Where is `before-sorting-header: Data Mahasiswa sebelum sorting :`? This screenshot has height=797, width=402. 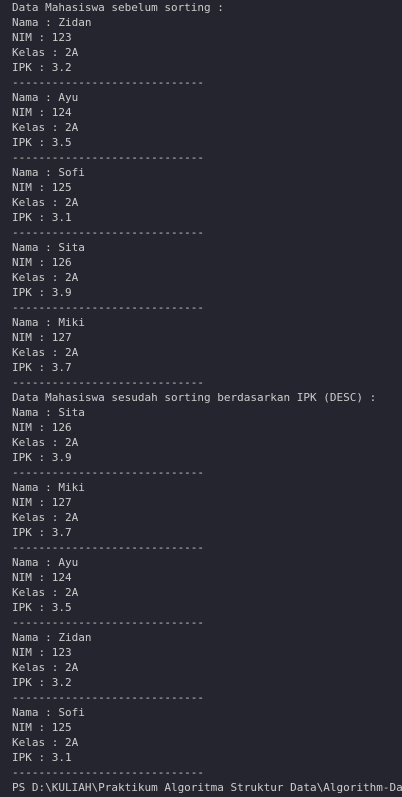
before-sorting-header: Data Mahasiswa sebelum sorting : is located at coordinates (118, 7).